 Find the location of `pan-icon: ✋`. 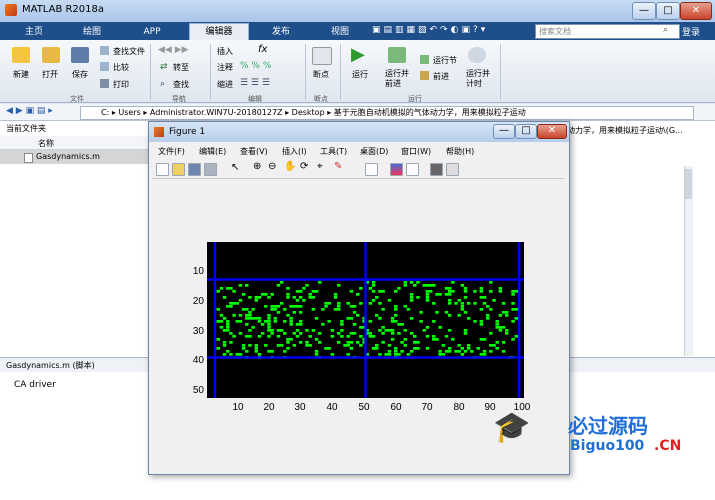

pan-icon: ✋ is located at coordinates (290, 166).